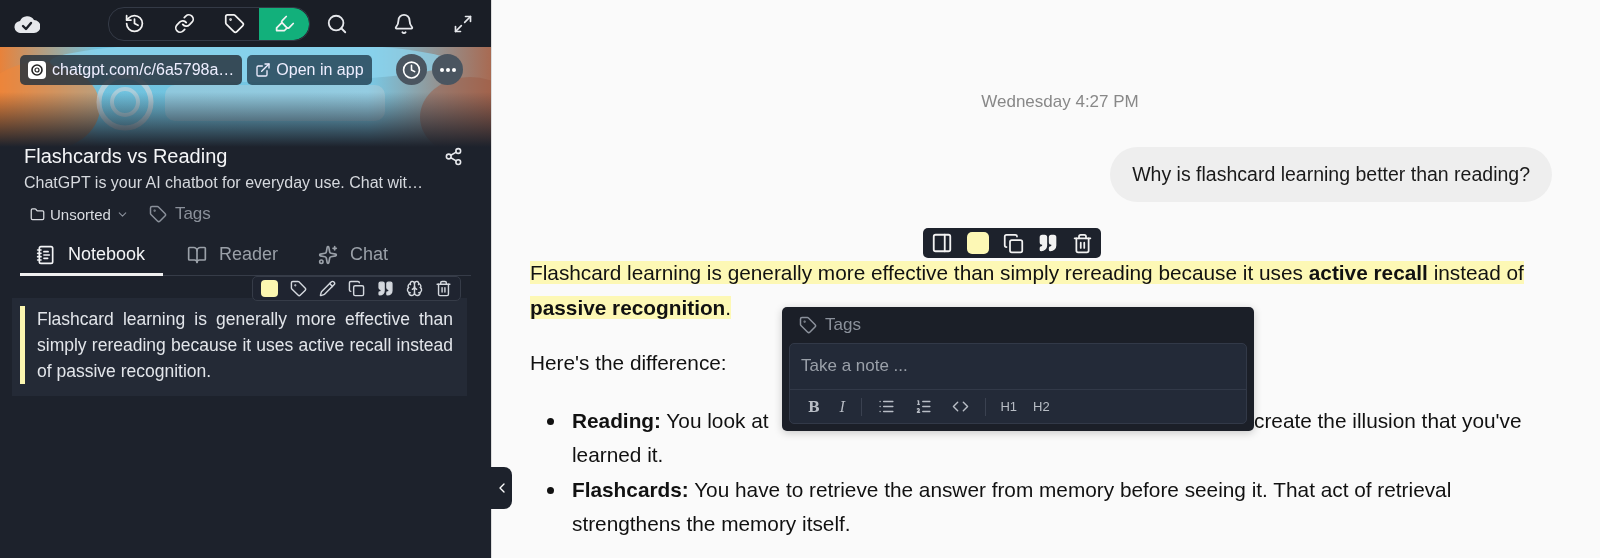 This screenshot has width=1600, height=558. What do you see at coordinates (1060, 102) in the screenshot?
I see `message-timestamp: Wednesday 4:27 PM` at bounding box center [1060, 102].